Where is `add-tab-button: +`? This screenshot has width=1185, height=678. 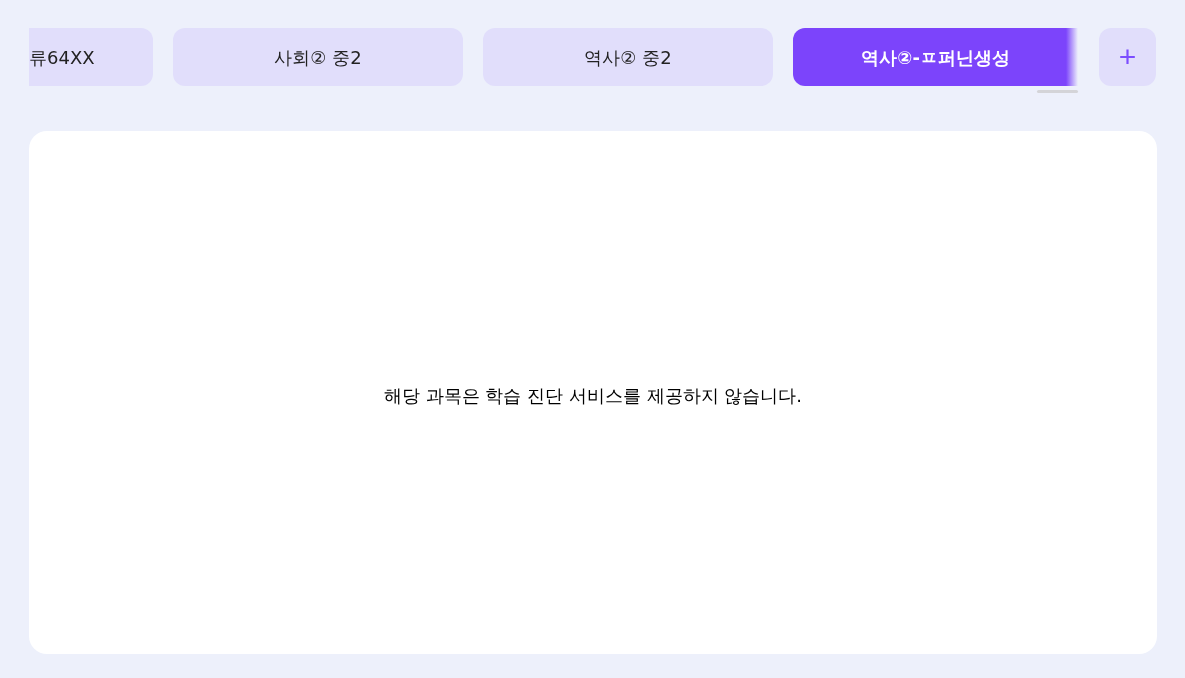
add-tab-button: + is located at coordinates (1127, 57).